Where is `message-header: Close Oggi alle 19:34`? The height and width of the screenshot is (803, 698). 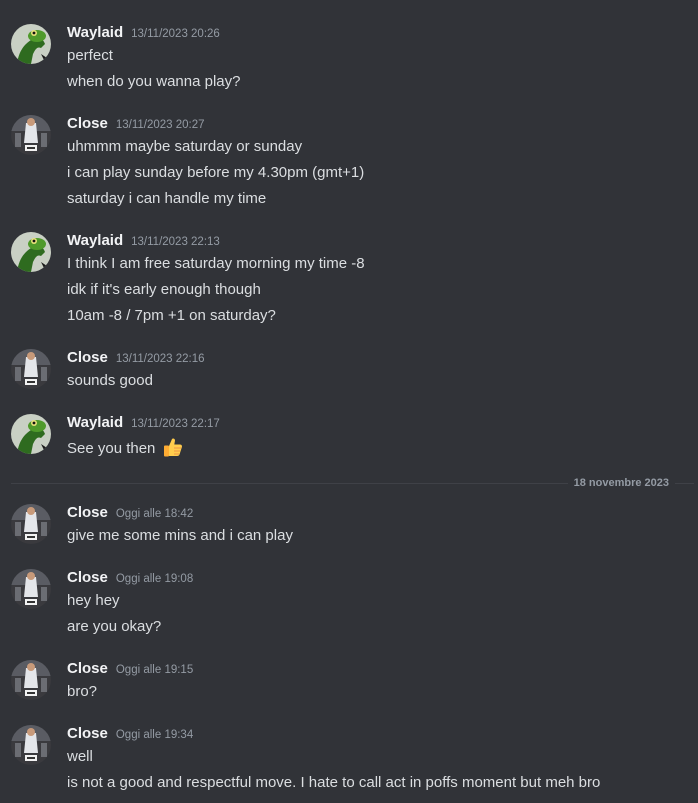 message-header: Close Oggi alle 19:34 is located at coordinates (130, 735).